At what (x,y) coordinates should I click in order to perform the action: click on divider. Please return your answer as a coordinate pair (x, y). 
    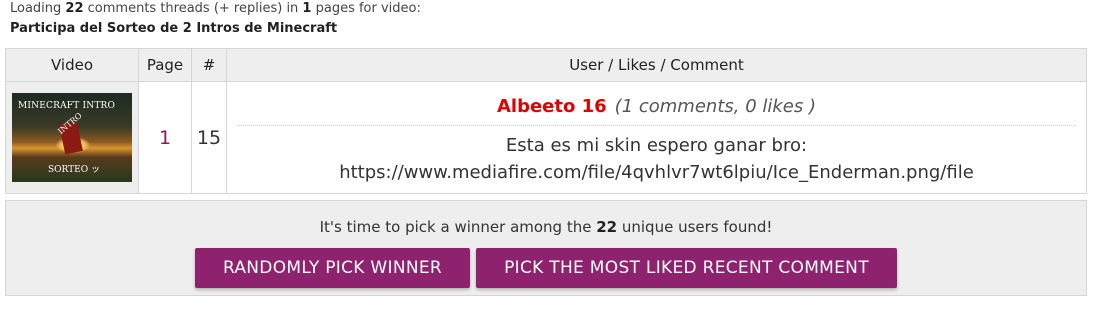
    Looking at the image, I should click on (656, 125).